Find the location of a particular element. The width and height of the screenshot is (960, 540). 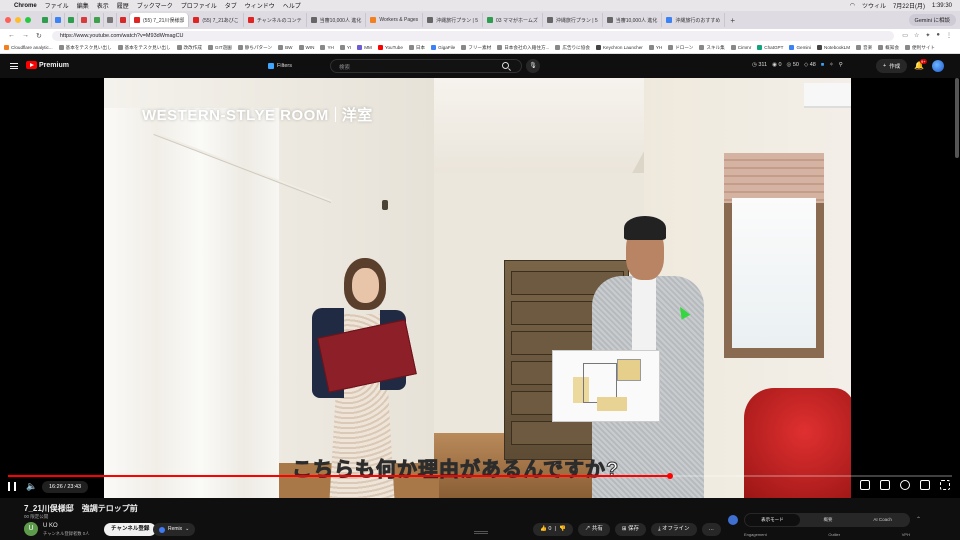

side-panel-icon is located at coordinates (733, 520).